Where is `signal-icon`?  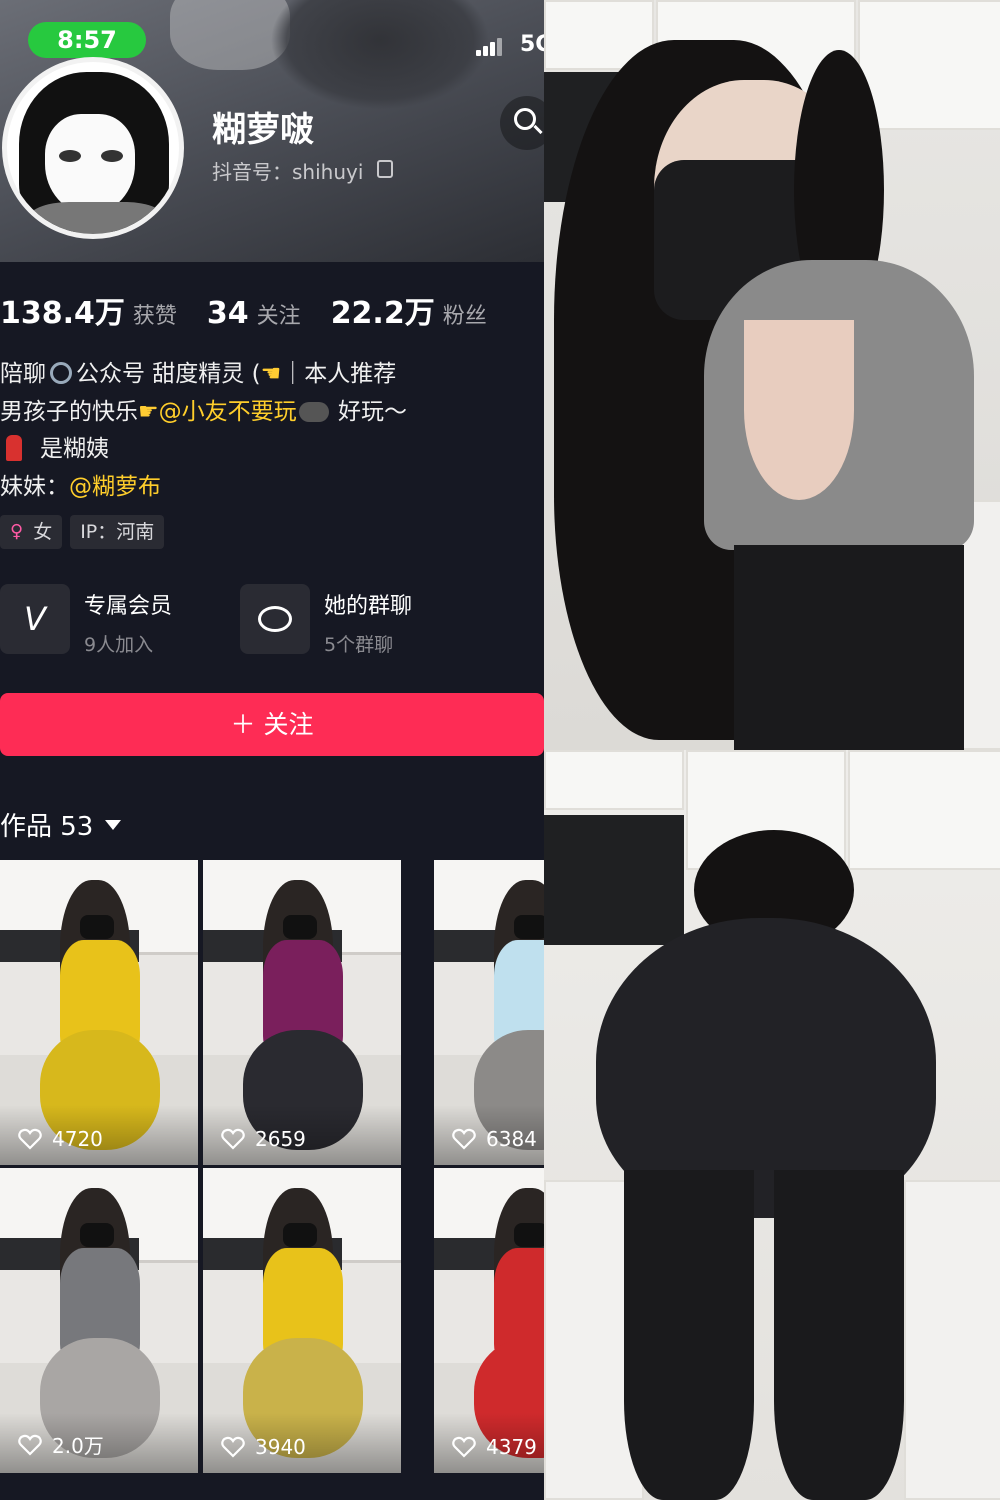
signal-icon is located at coordinates (489, 46).